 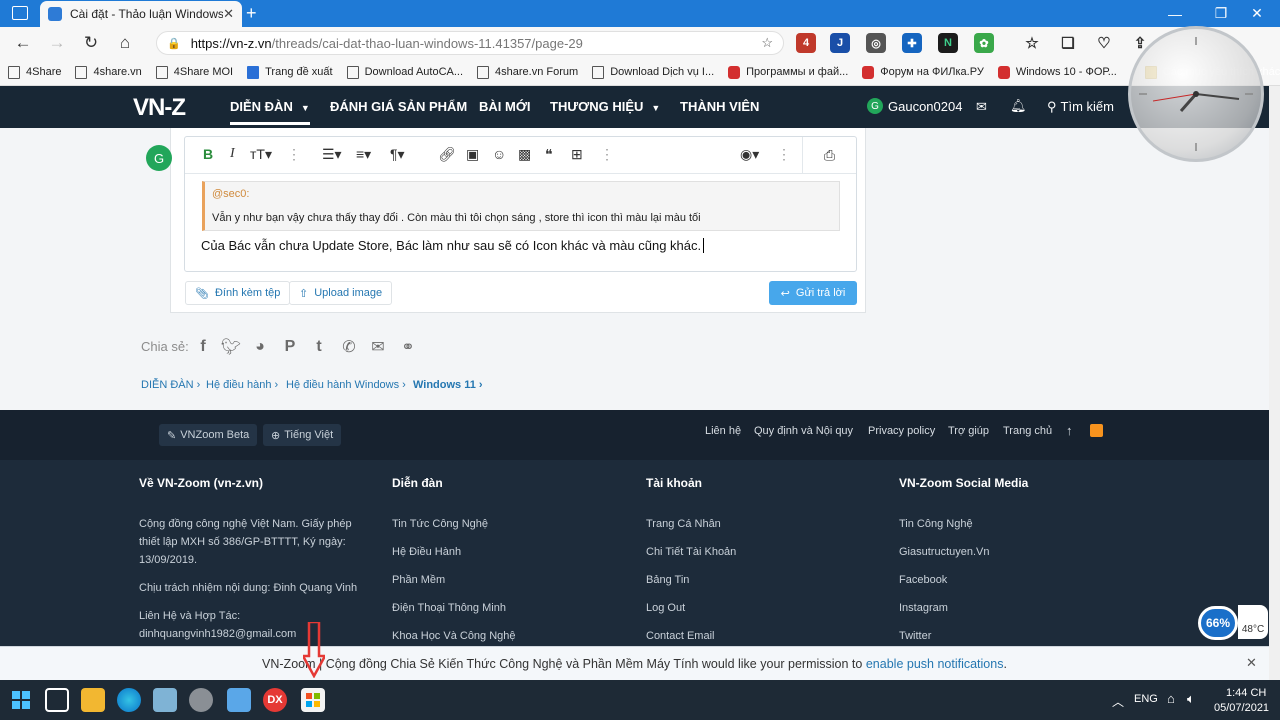 What do you see at coordinates (270, 112) in the screenshot?
I see `nav-forum: DIỄN ĐÀN ▼` at bounding box center [270, 112].